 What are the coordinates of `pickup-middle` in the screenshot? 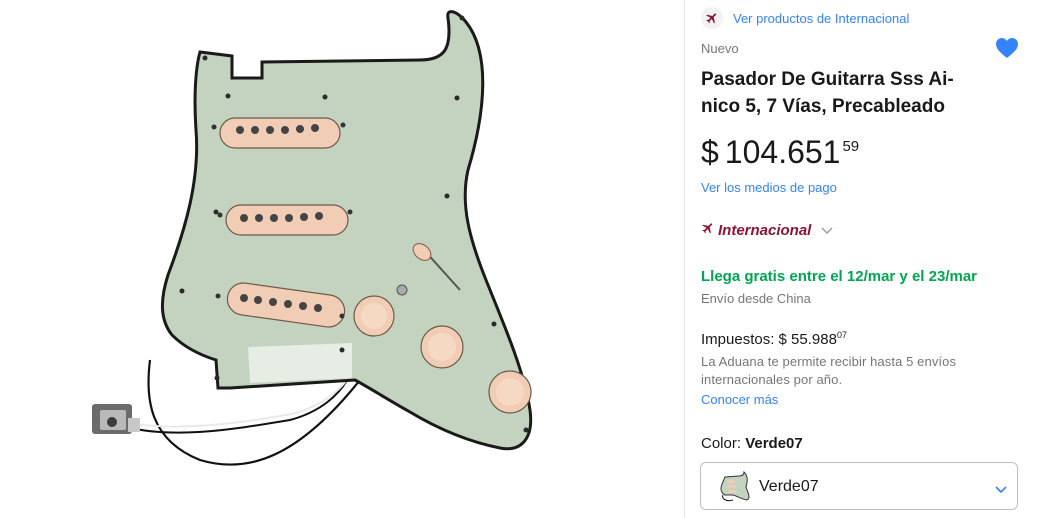 It's located at (285, 220).